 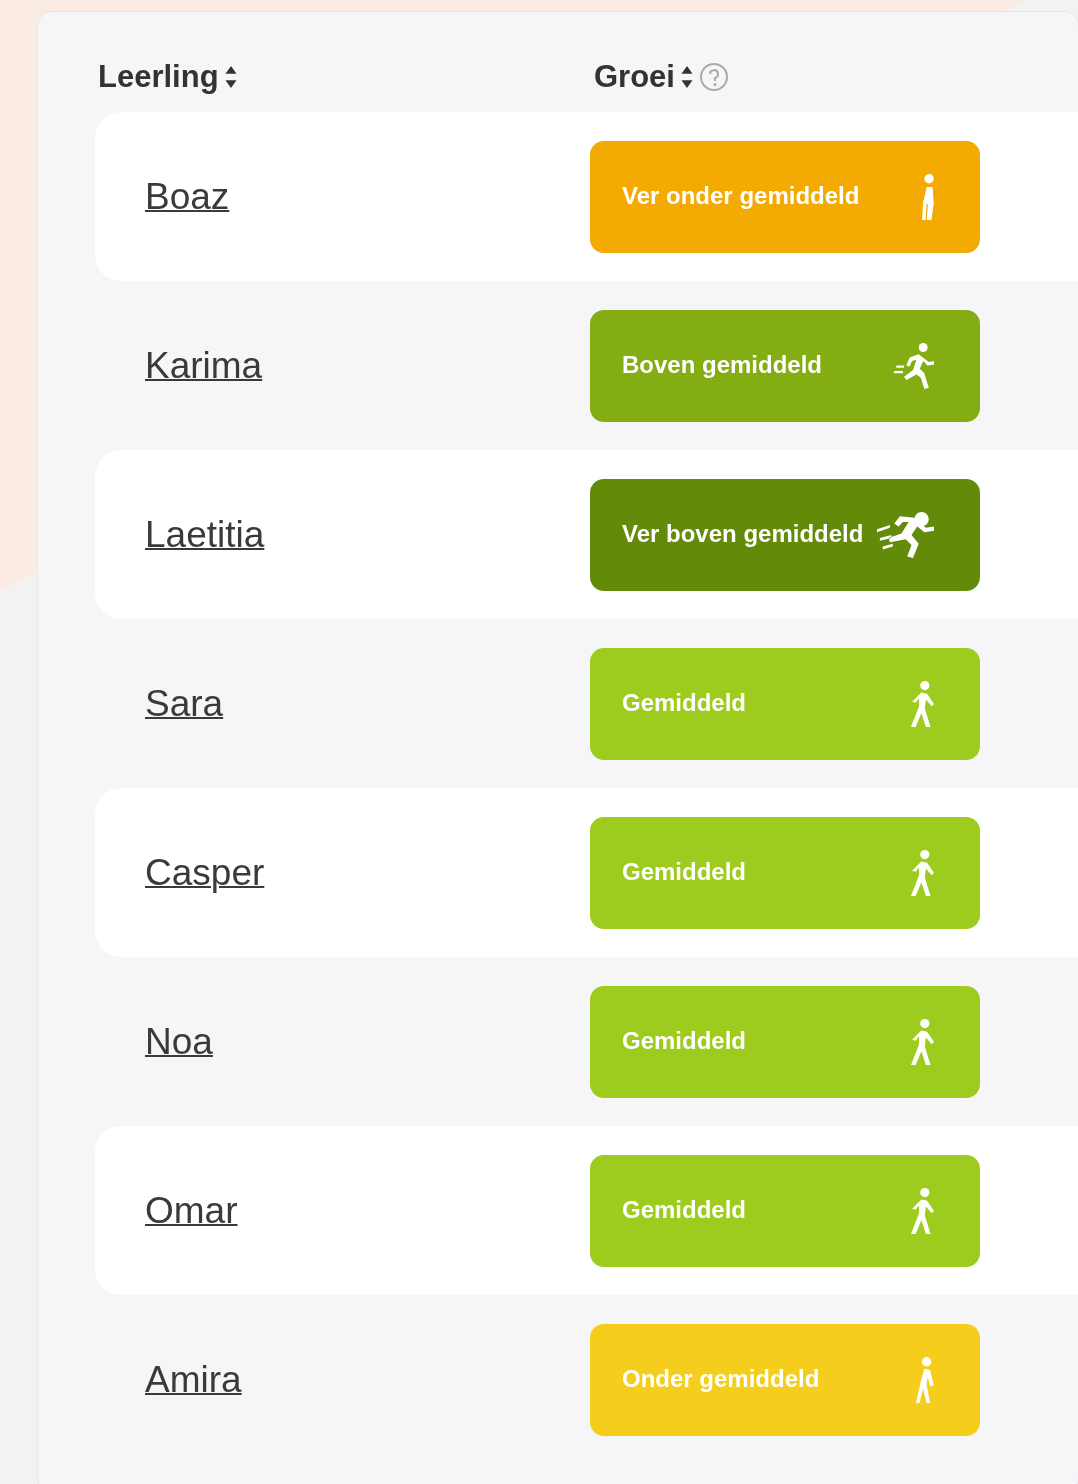 I want to click on column-header: Leerling, so click(x=158, y=77).